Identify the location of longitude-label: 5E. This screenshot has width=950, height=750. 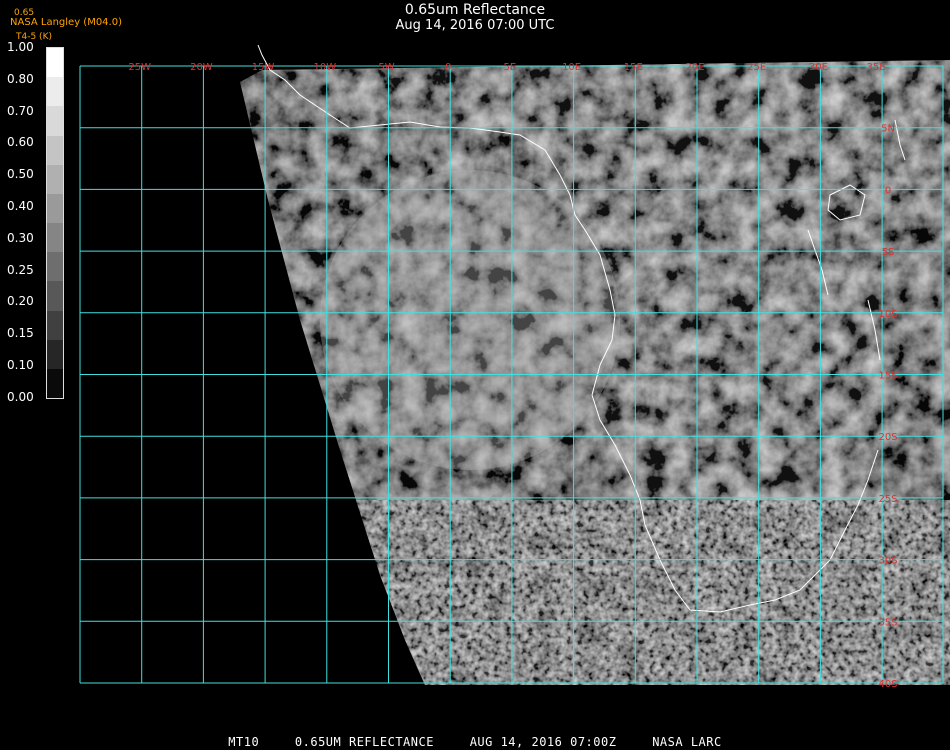
(510, 67).